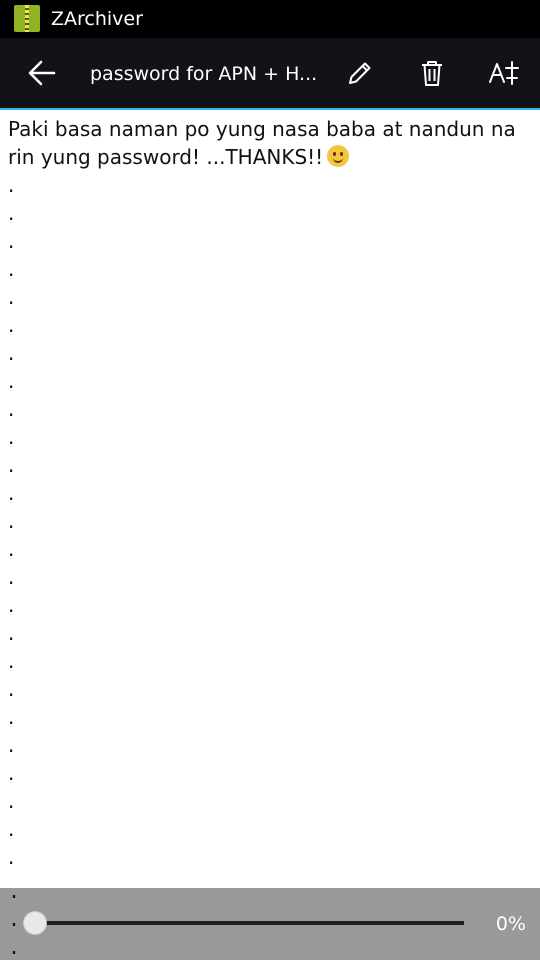 Image resolution: width=540 pixels, height=964 pixels. What do you see at coordinates (504, 73) in the screenshot?
I see `font-size-icon` at bounding box center [504, 73].